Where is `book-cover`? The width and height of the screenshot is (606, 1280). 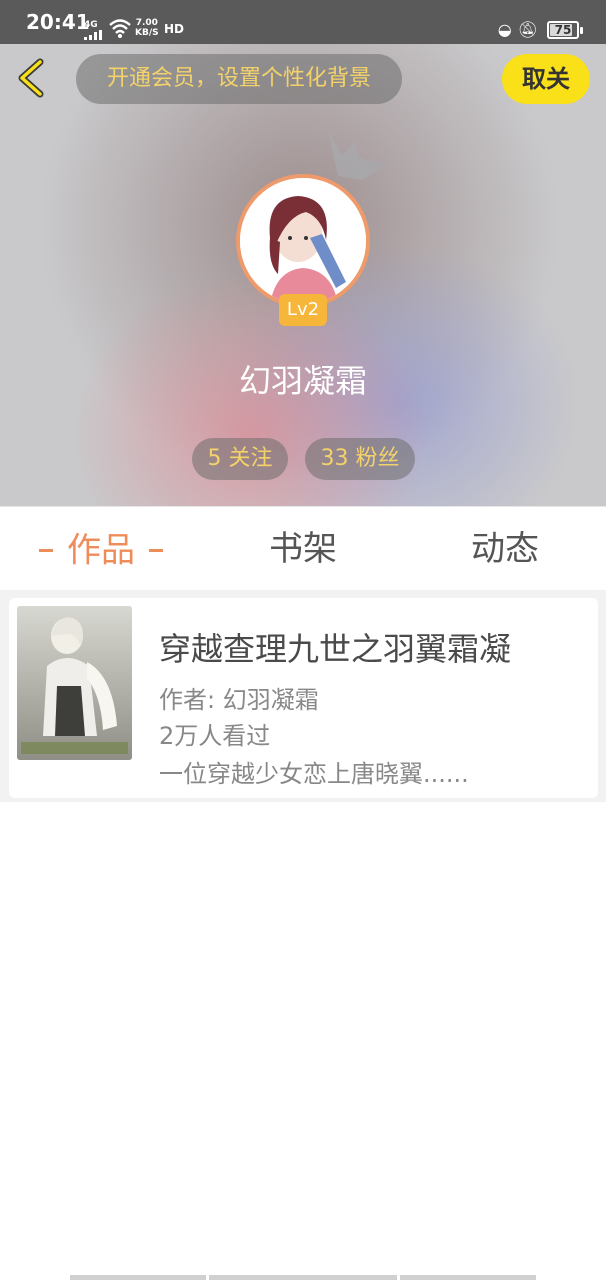
book-cover is located at coordinates (74, 683).